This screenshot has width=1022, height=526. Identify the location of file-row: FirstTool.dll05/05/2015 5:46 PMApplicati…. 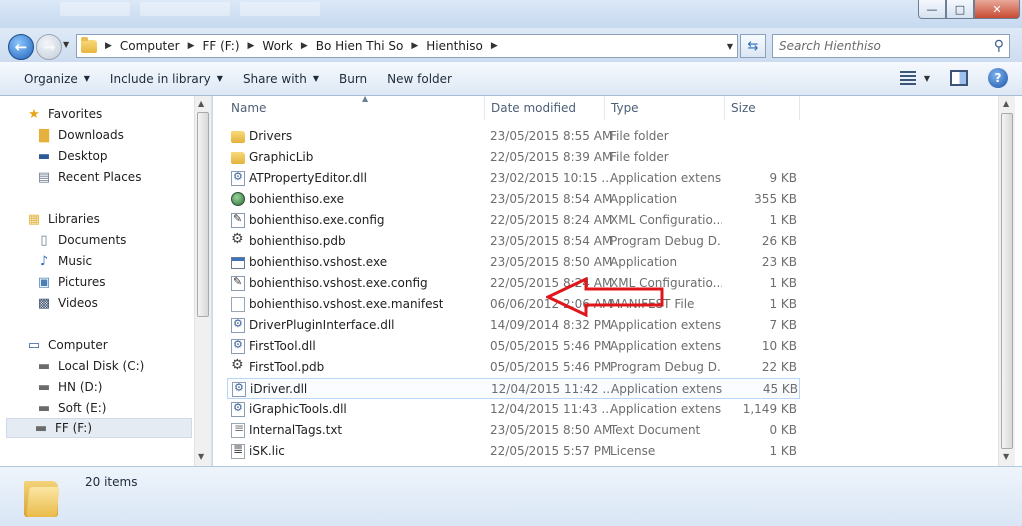
(513, 346).